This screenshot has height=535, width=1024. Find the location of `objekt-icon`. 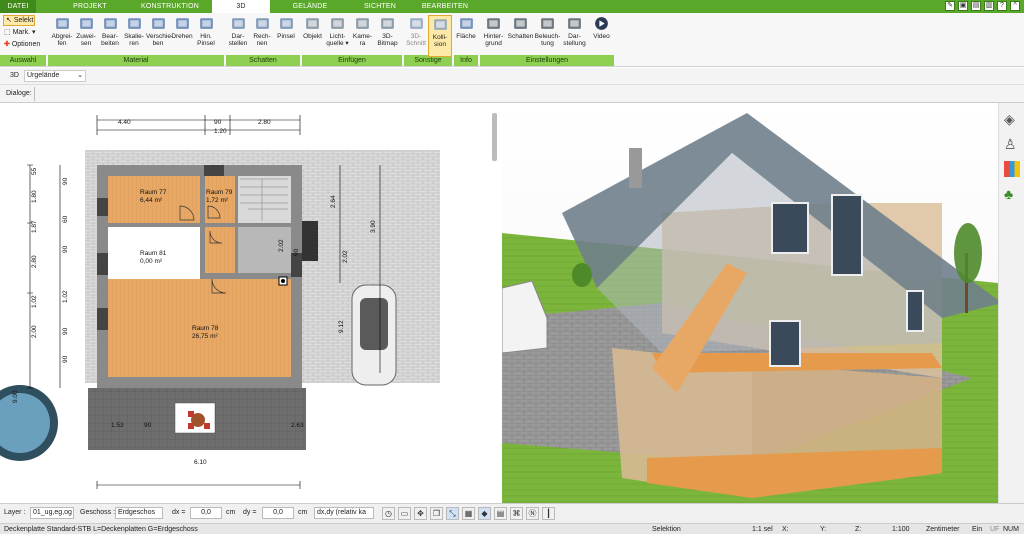

objekt-icon is located at coordinates (312, 23).